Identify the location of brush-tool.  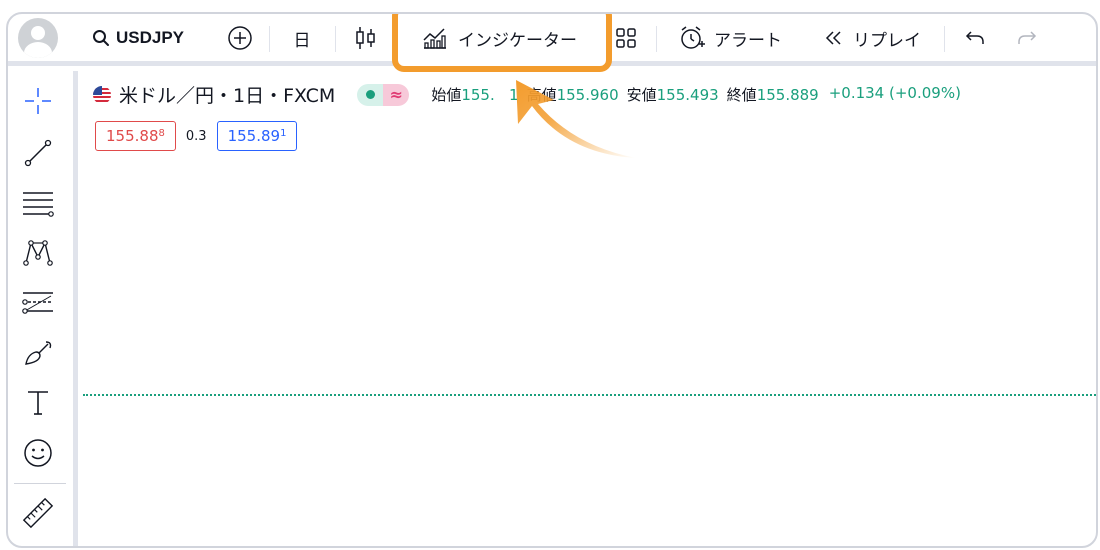
(38, 353).